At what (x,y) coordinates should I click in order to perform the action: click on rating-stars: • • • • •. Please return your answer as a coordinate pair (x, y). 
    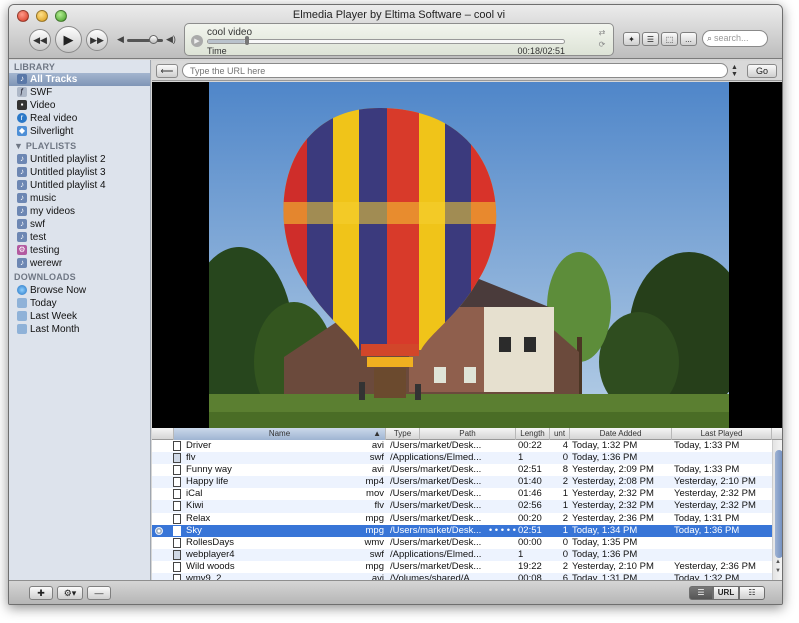
    Looking at the image, I should click on (484, 531).